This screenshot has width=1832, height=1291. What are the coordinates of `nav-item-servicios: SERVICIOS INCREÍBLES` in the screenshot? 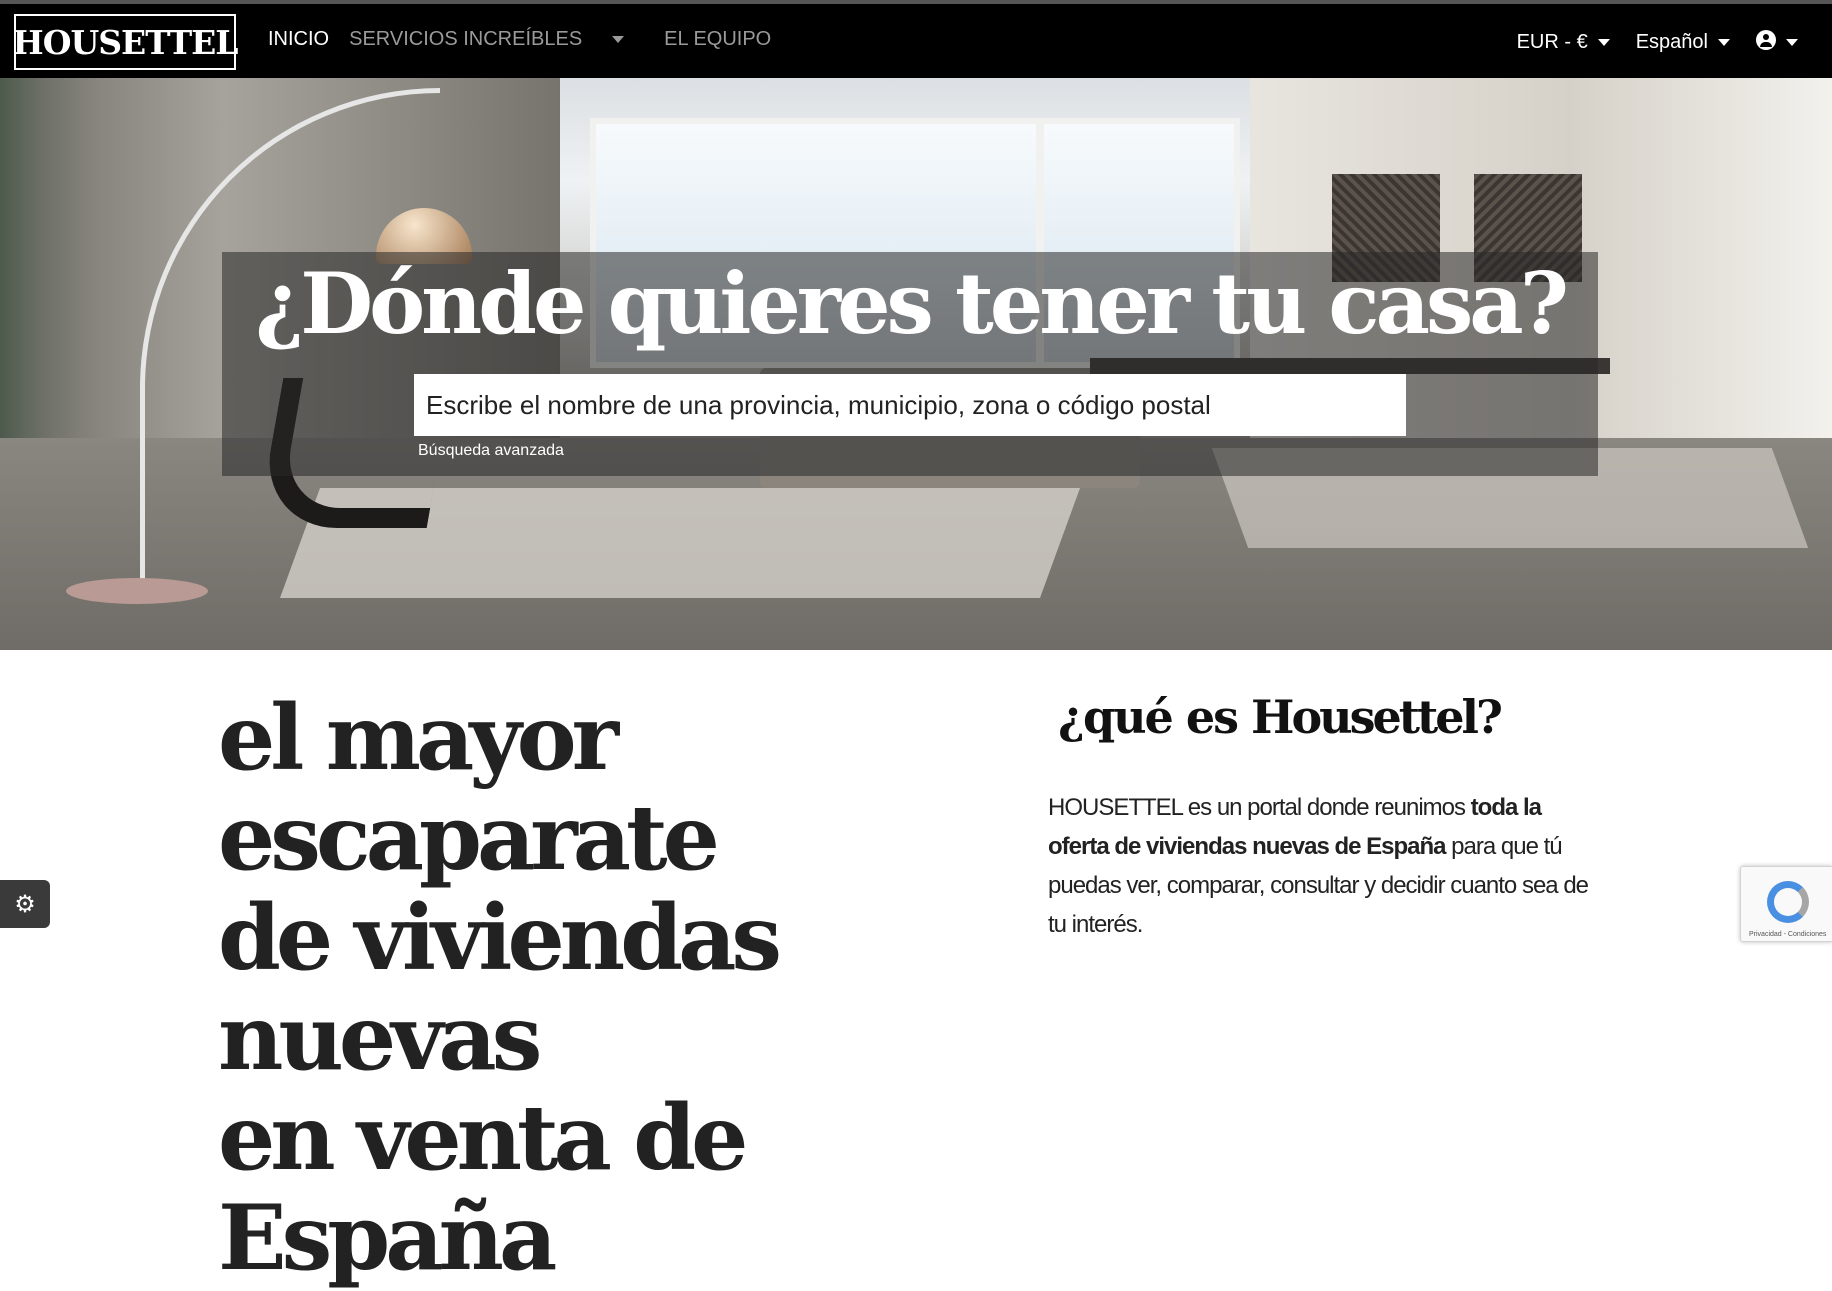 It's located at (496, 39).